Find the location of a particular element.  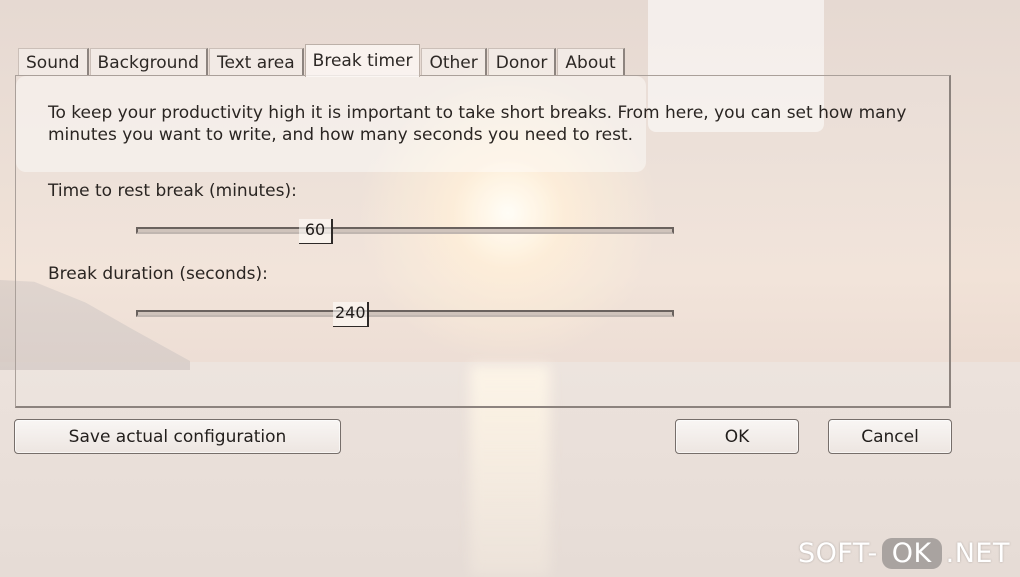

tab-donor: Donor is located at coordinates (522, 62).